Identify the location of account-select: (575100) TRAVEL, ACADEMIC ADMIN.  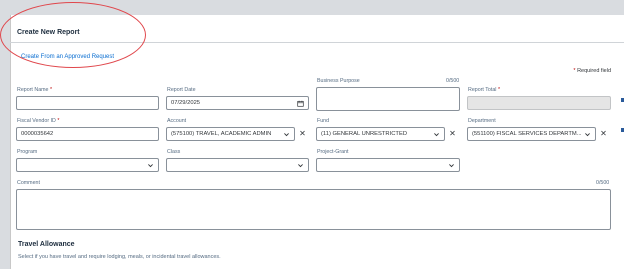
(230, 134).